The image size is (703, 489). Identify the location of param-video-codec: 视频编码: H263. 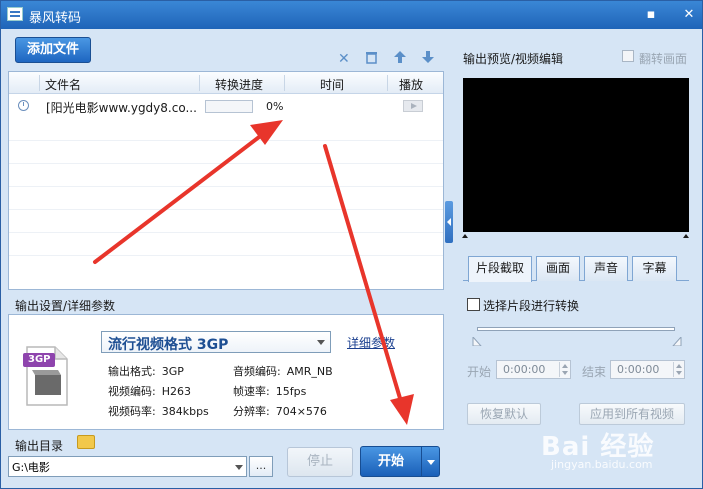
(149, 391).